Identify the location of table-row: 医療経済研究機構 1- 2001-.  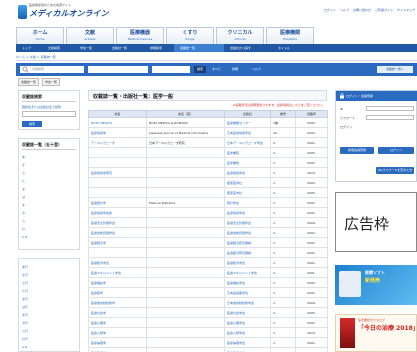
(208, 252).